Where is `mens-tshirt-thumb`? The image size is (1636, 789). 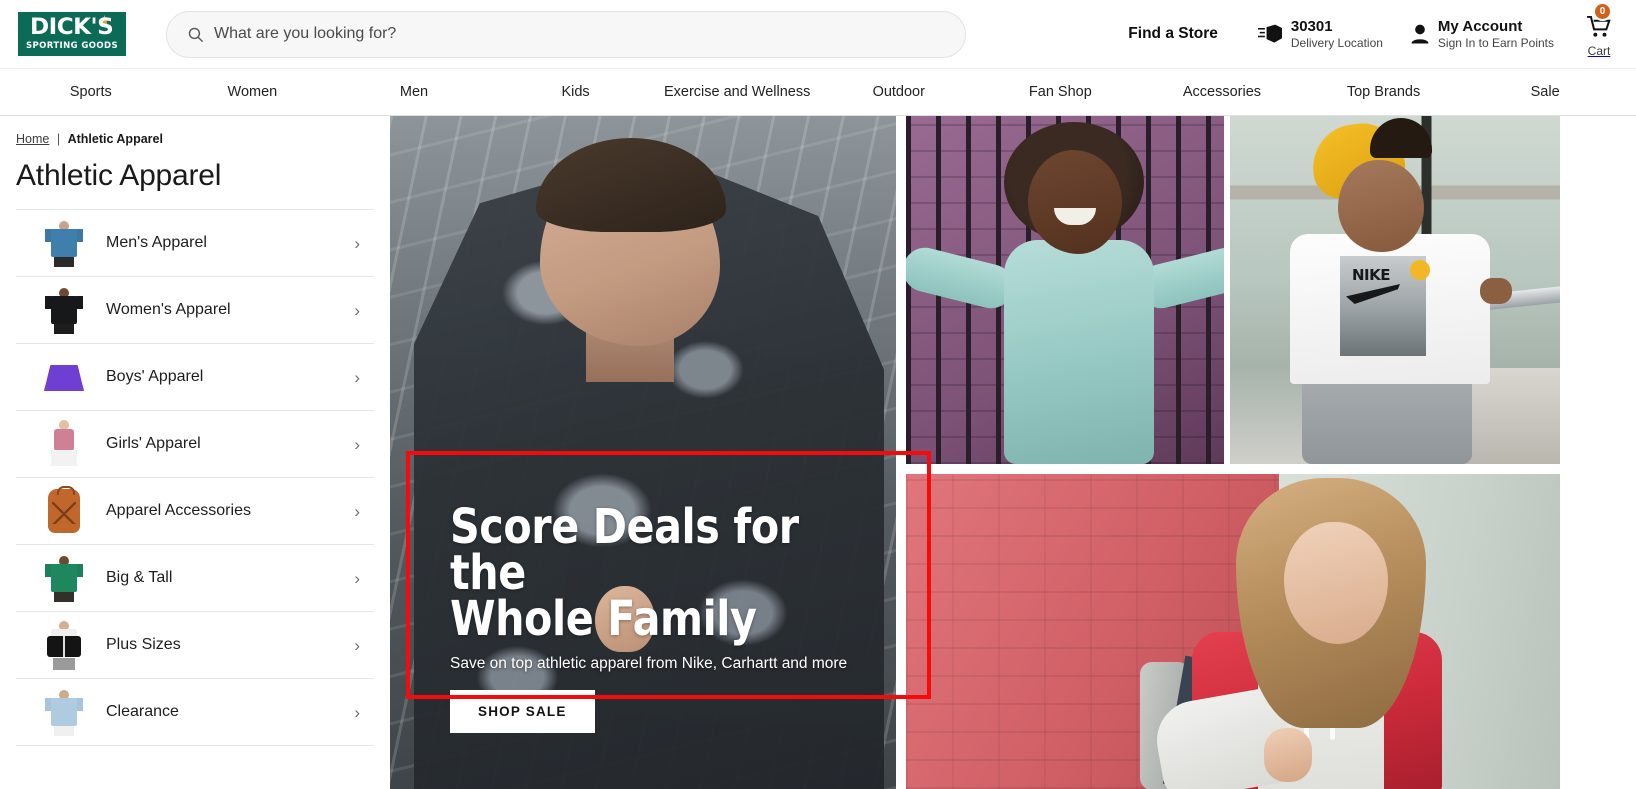 mens-tshirt-thumb is located at coordinates (64, 243).